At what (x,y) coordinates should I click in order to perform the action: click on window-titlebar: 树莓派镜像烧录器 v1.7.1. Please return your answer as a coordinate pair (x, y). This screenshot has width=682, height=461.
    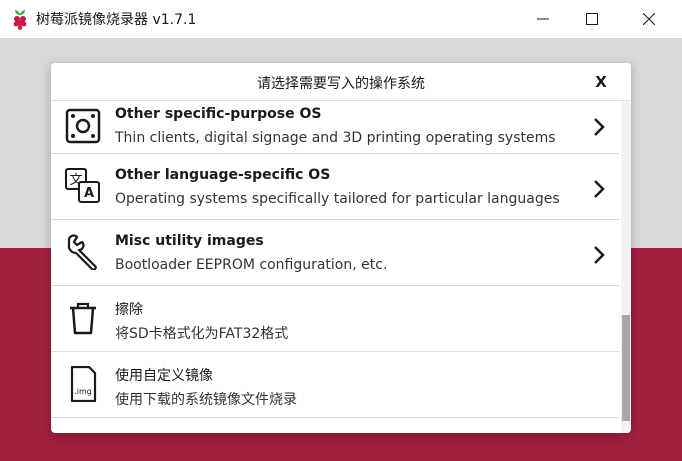
    Looking at the image, I should click on (341, 19).